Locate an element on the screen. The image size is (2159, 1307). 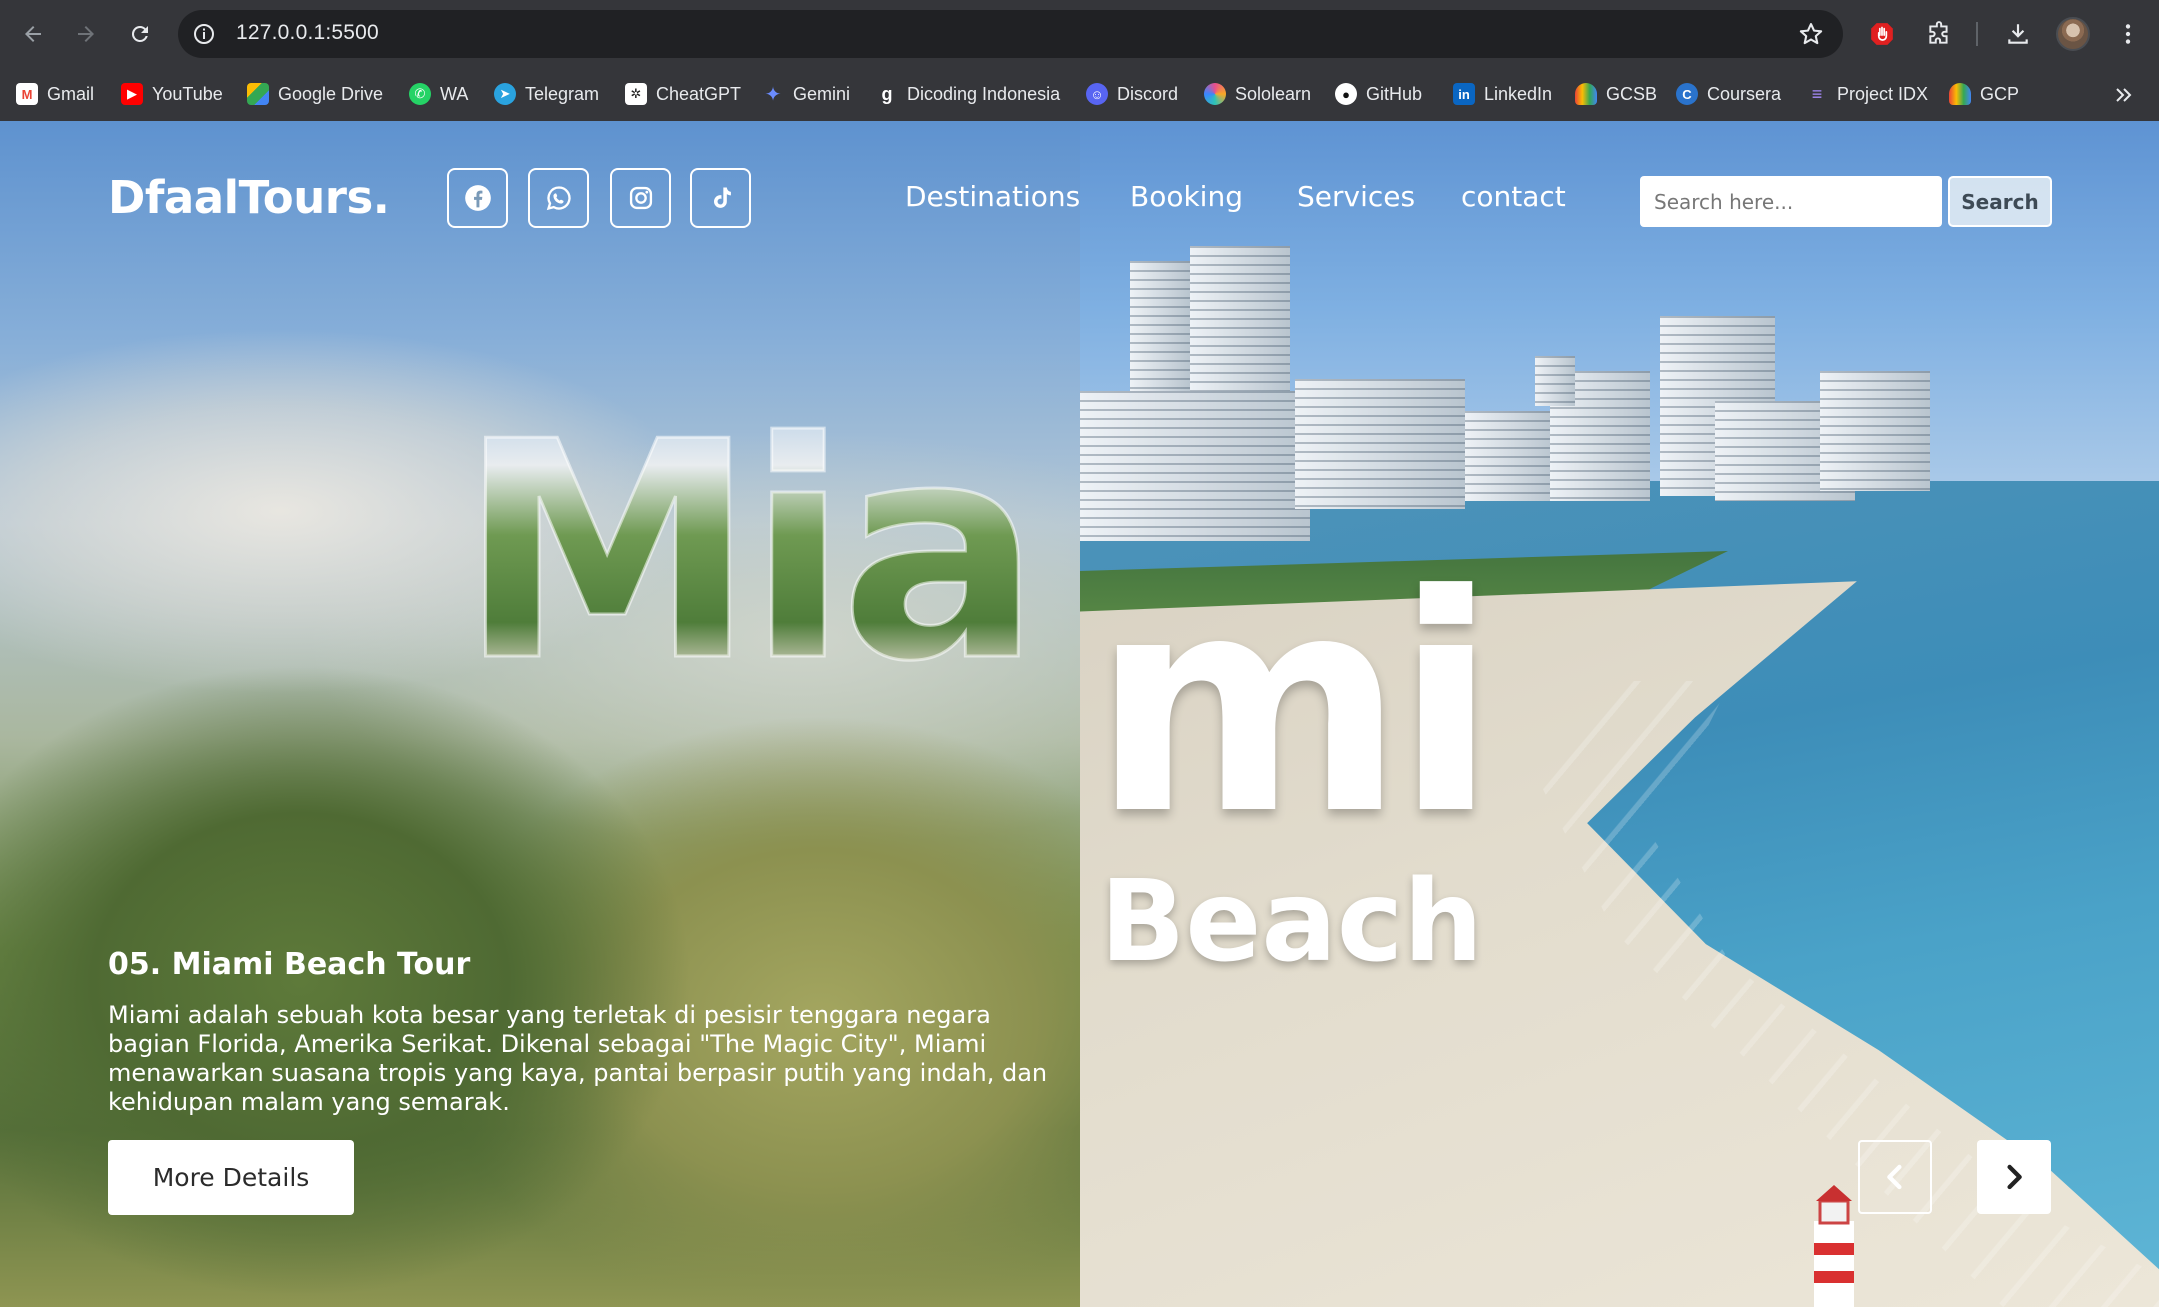
bookmark-dicoding: g Dicoding Indonesia is located at coordinates (968, 94).